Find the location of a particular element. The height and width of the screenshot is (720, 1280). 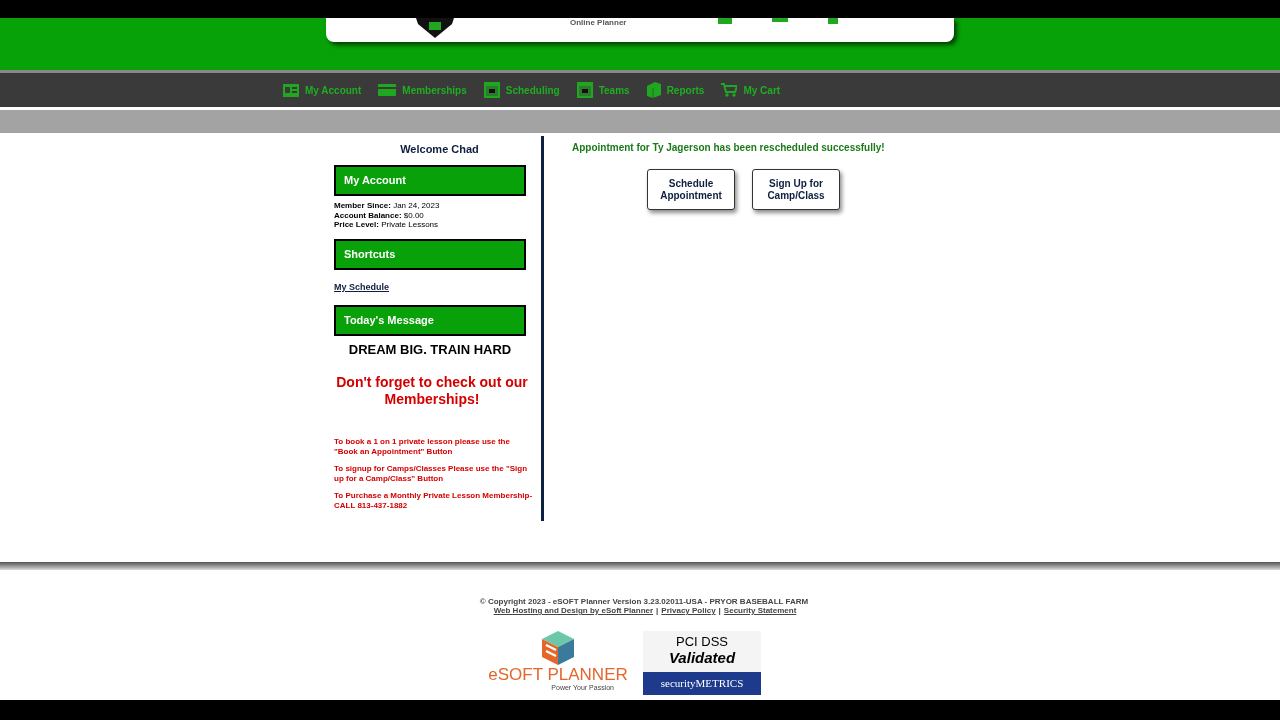

note-text: To book a 1 on 1 private lesson please use the "Book an Appointment" Button is located at coordinates (422, 446).